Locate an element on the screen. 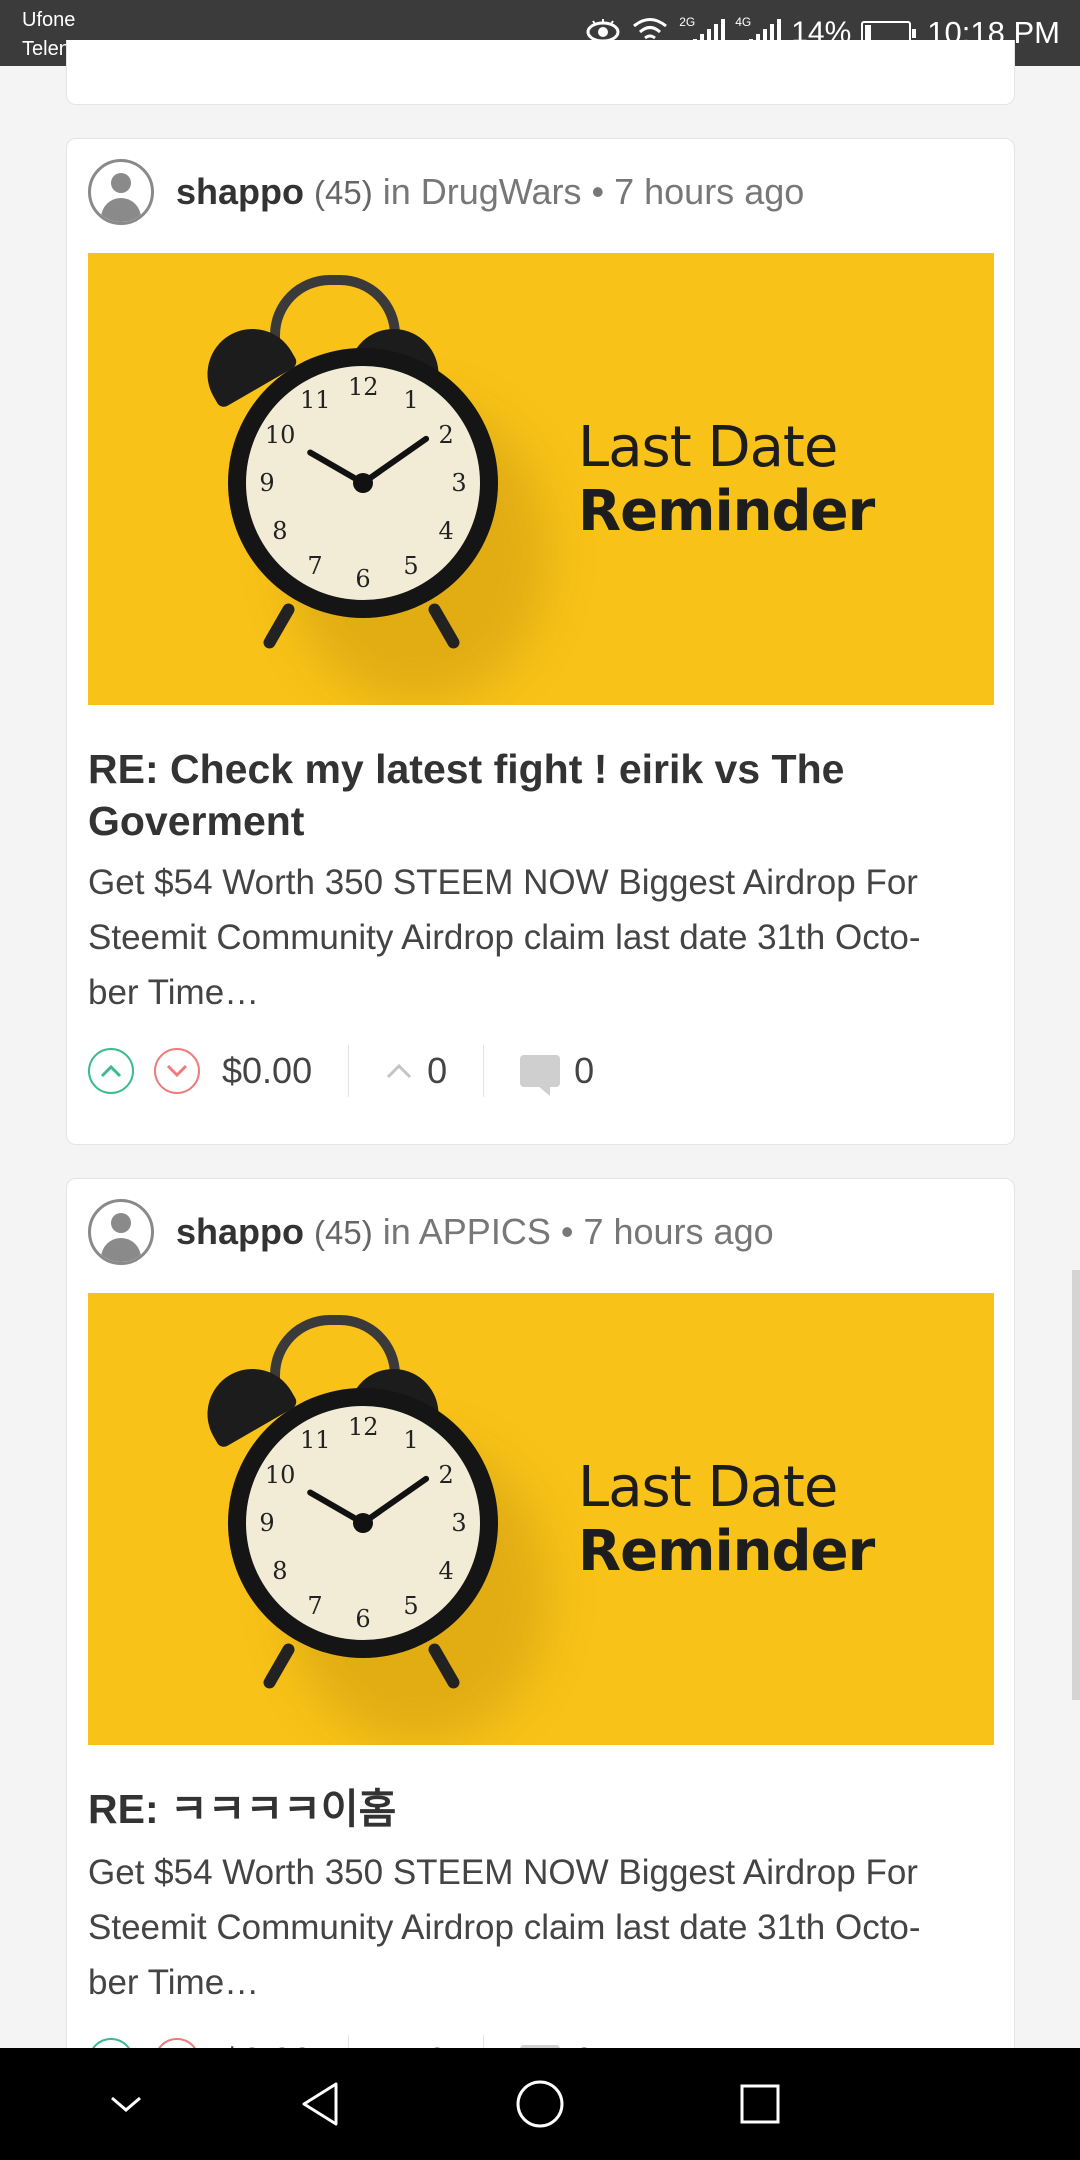 Image resolution: width=1080 pixels, height=2160 pixels. home-icon is located at coordinates (540, 2104).